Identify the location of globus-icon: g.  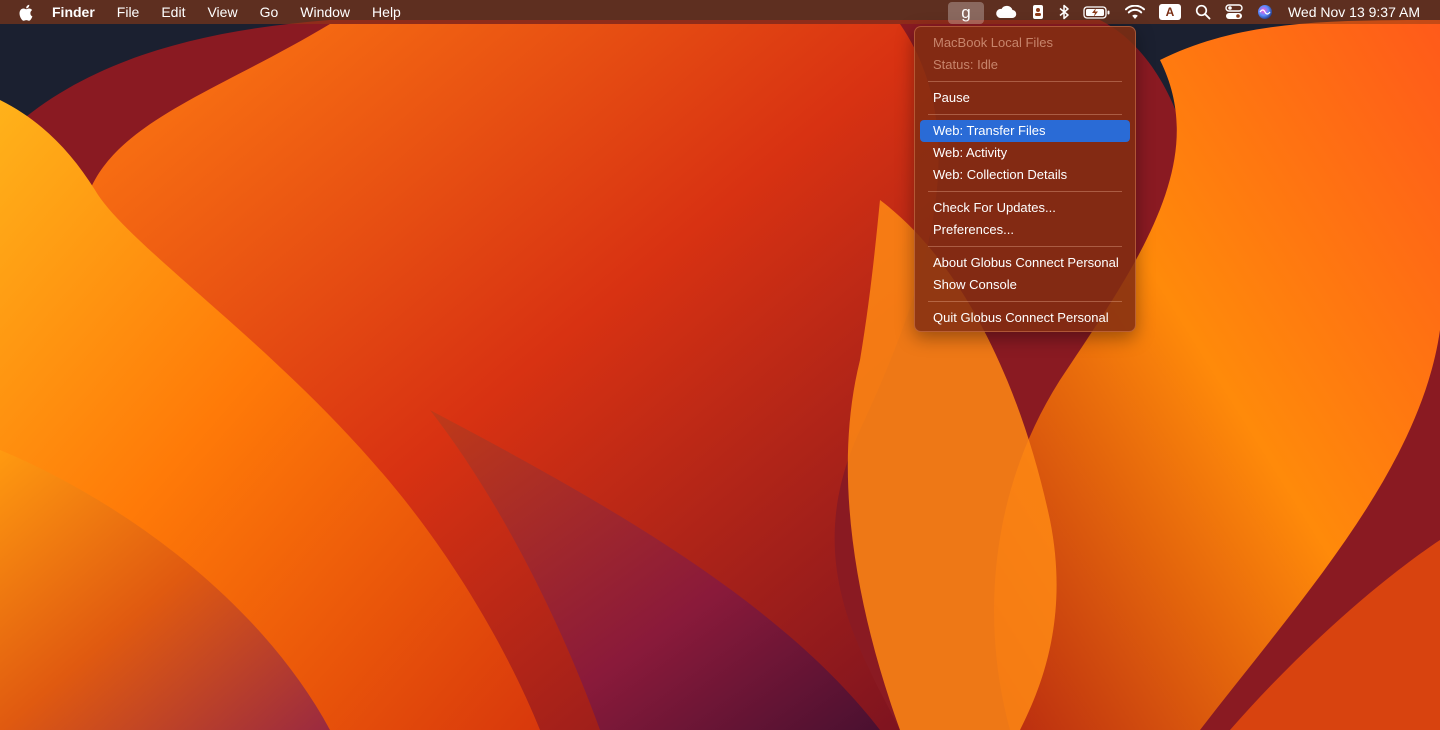
(965, 12).